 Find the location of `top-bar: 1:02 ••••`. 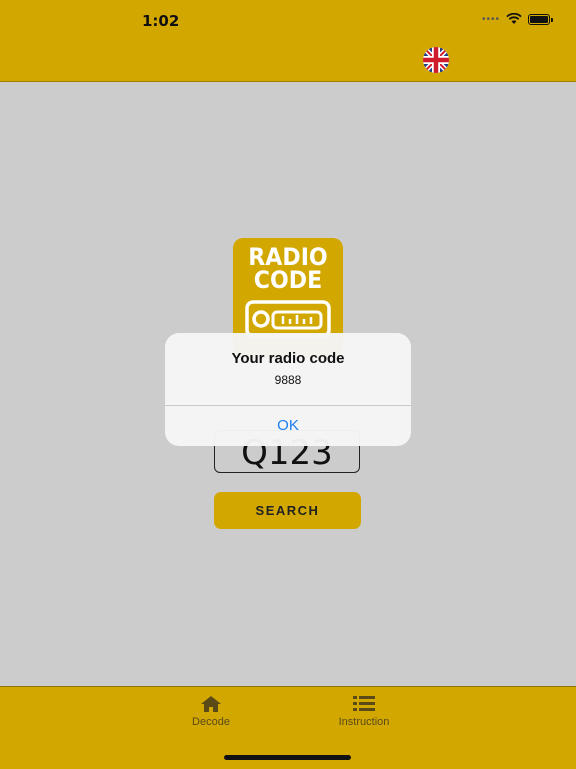

top-bar: 1:02 •••• is located at coordinates (288, 41).